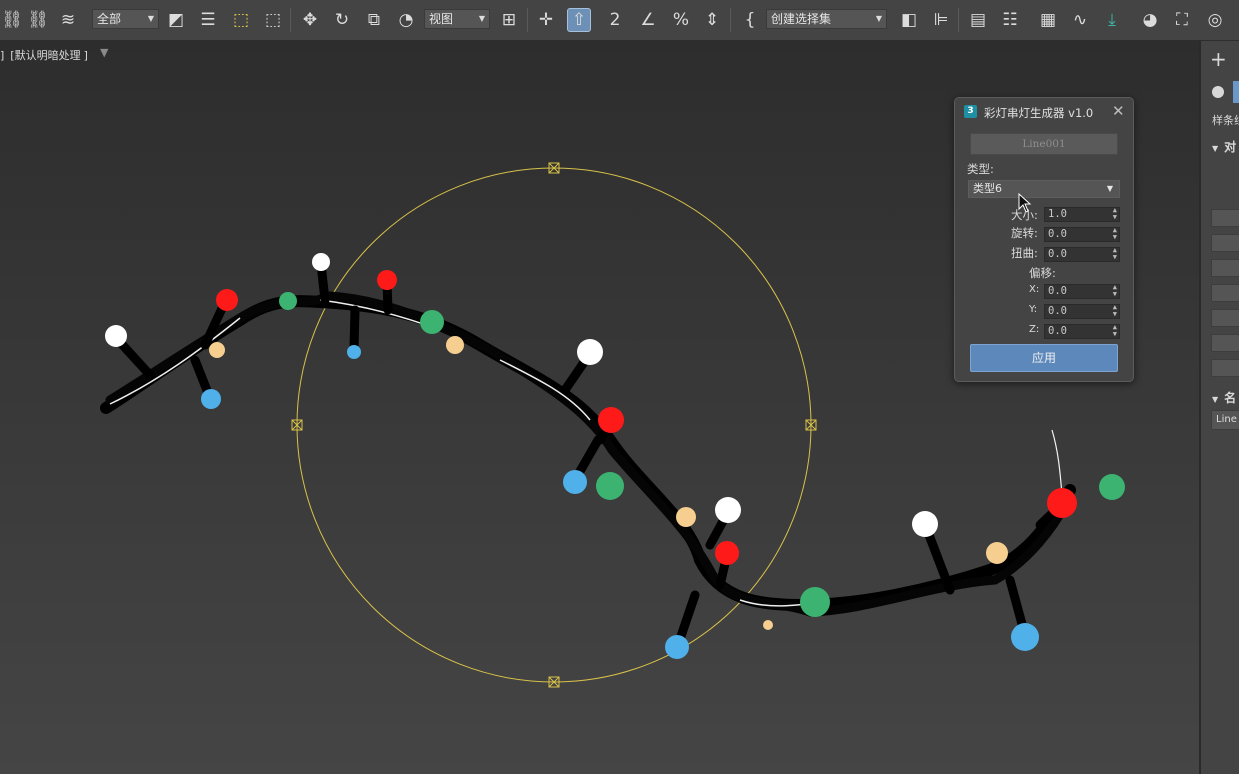 The image size is (1239, 774). What do you see at coordinates (1025, 203) in the screenshot?
I see `mouse-cursor-icon` at bounding box center [1025, 203].